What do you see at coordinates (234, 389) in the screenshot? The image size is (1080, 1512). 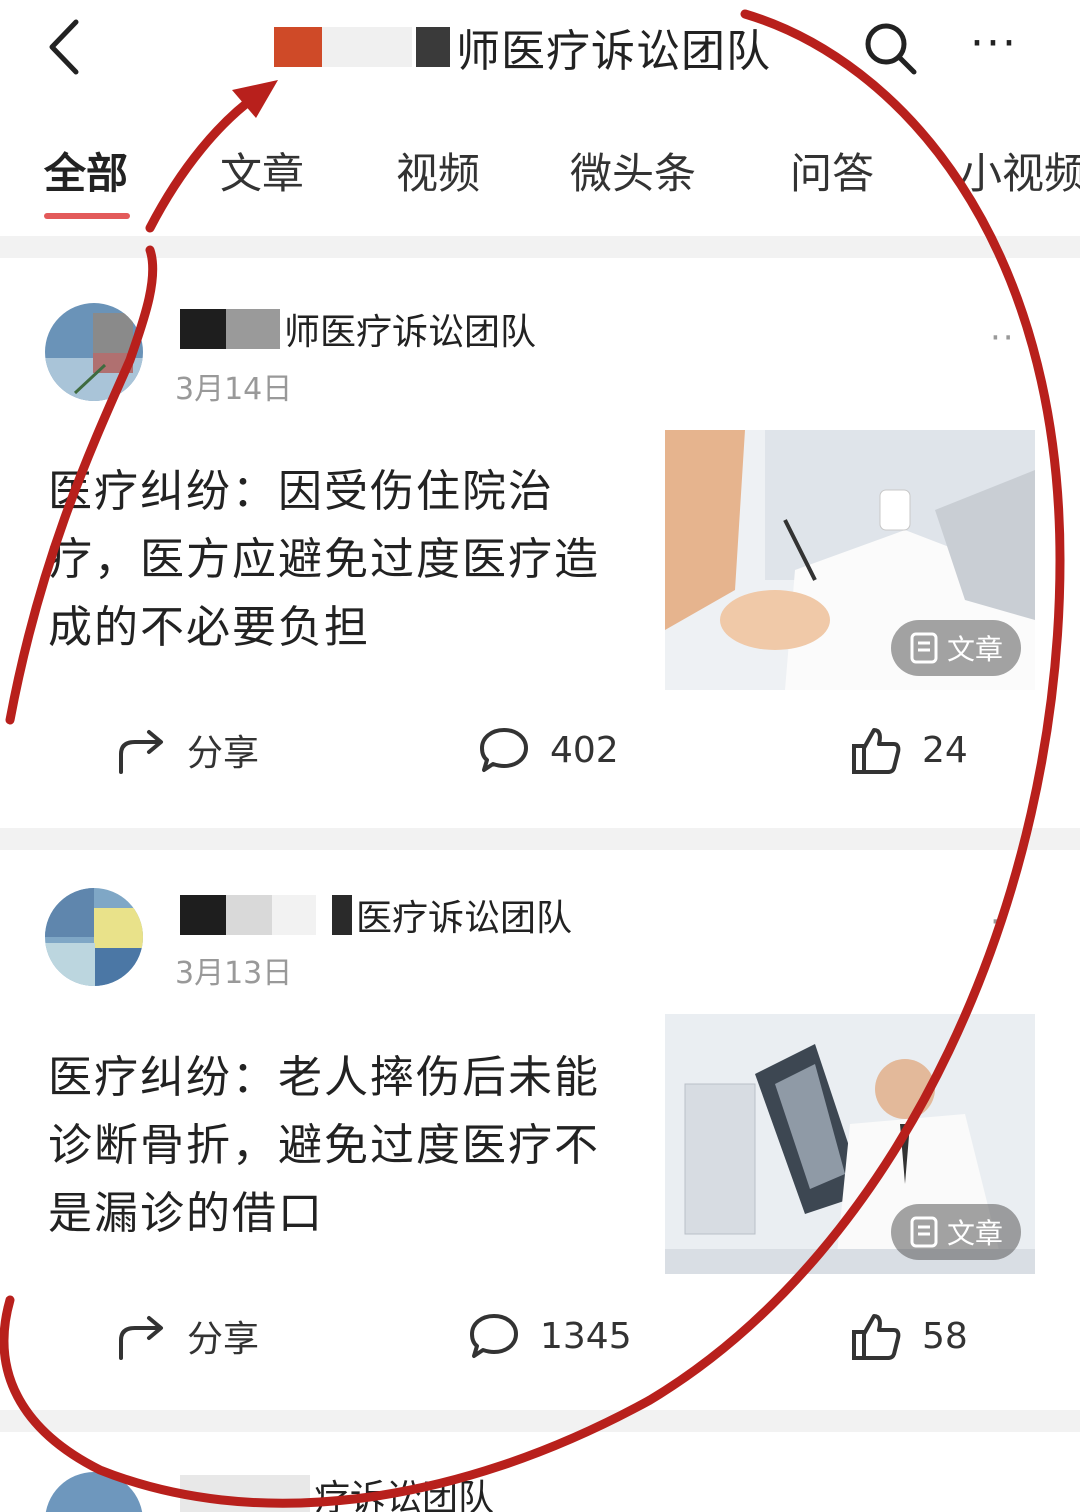 I see `post-date: 3月14日` at bounding box center [234, 389].